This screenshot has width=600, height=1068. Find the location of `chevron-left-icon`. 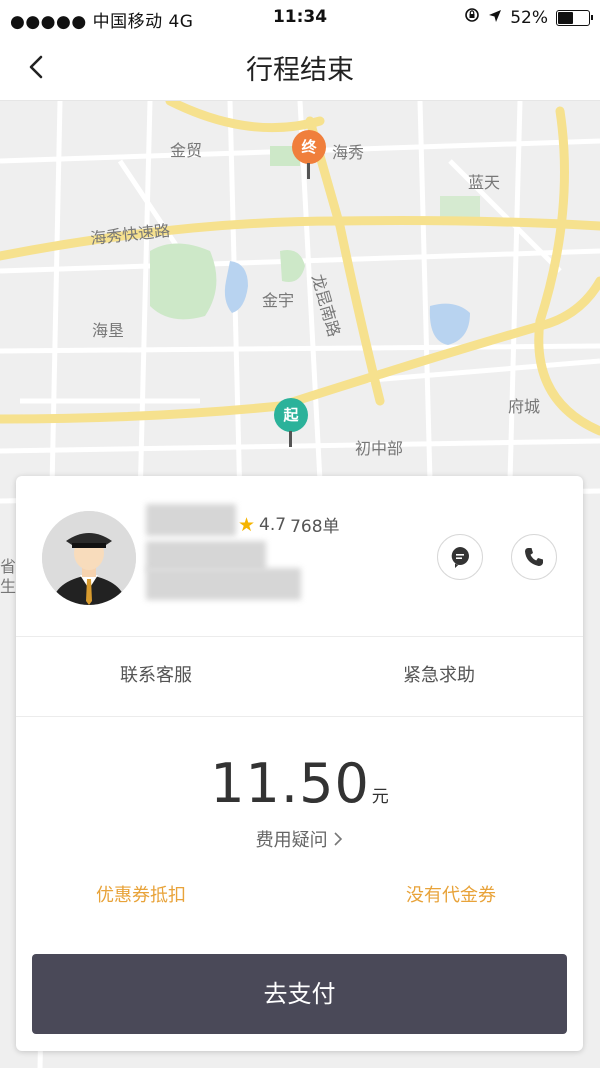

chevron-left-icon is located at coordinates (36, 67).